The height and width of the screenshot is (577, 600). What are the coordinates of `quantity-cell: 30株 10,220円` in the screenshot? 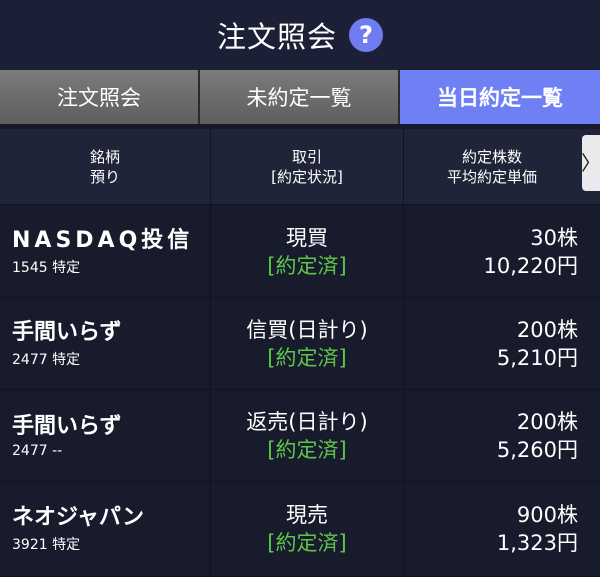 It's located at (502, 251).